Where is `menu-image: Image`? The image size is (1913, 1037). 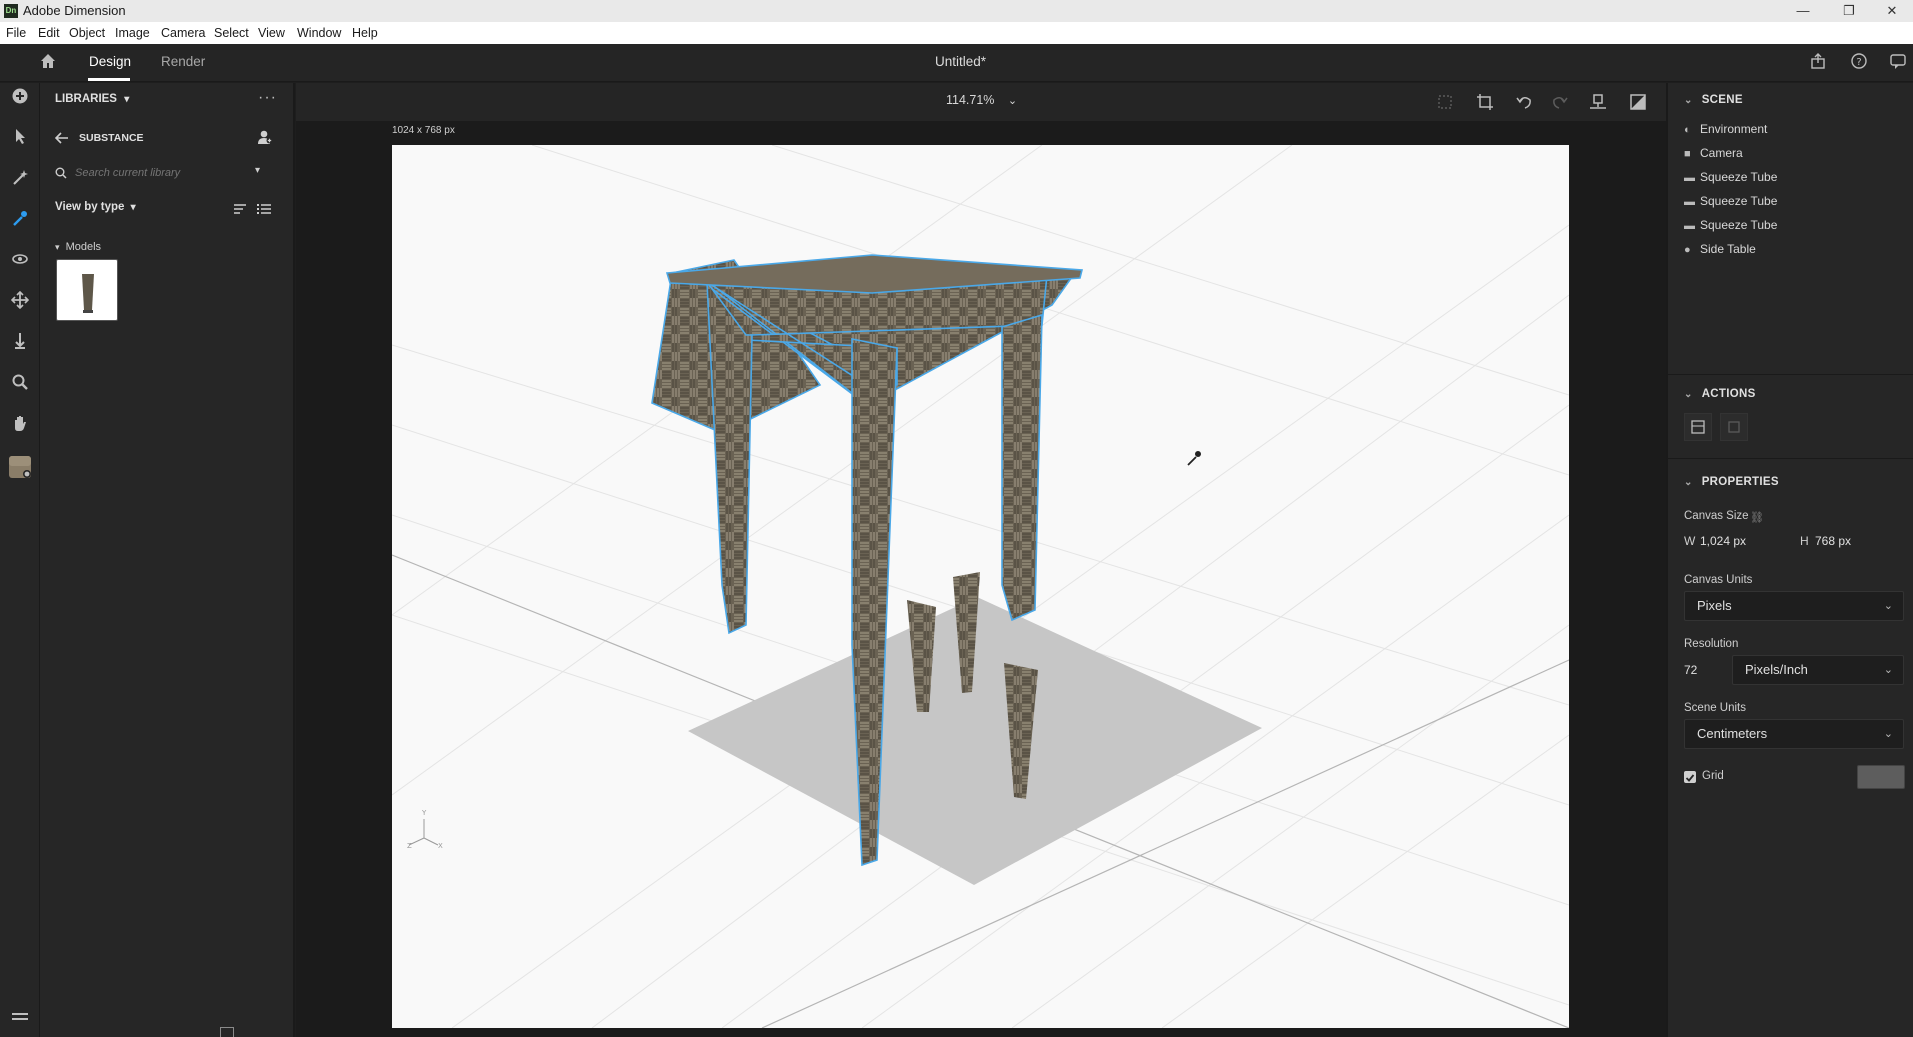
menu-image: Image is located at coordinates (132, 33).